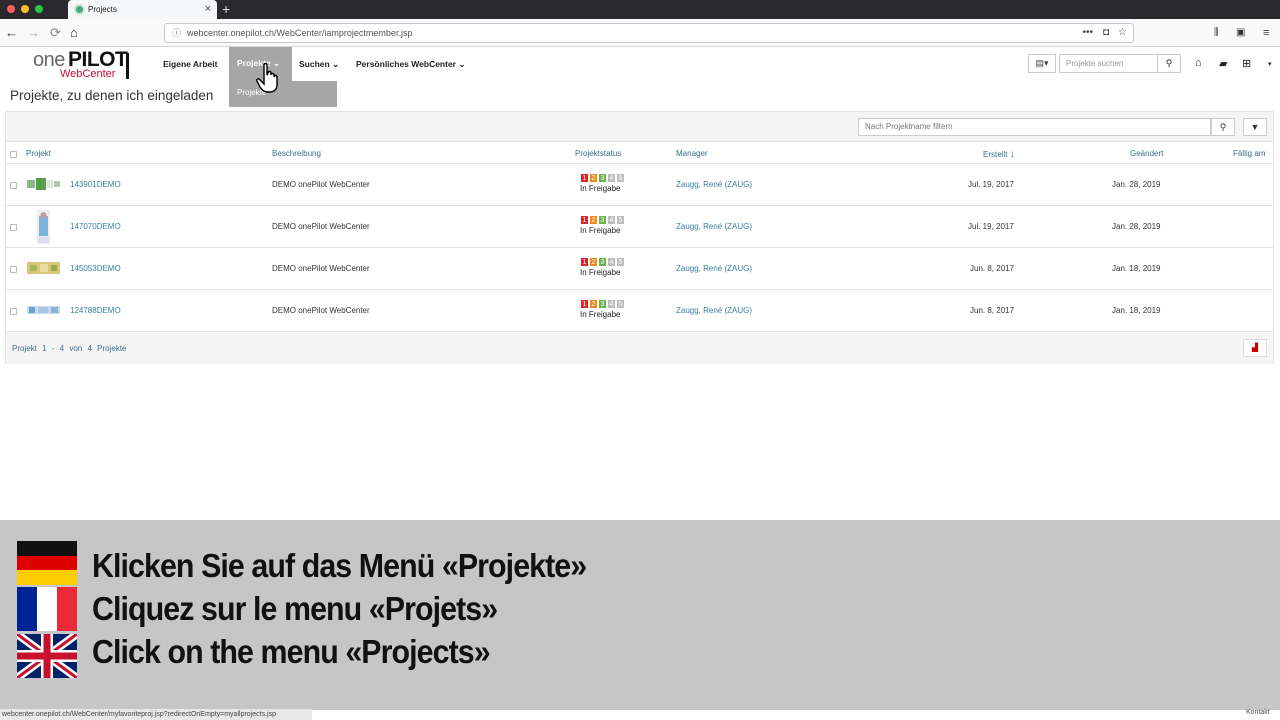  Describe the element at coordinates (33, 33) in the screenshot. I see `forward-icon: →` at that location.